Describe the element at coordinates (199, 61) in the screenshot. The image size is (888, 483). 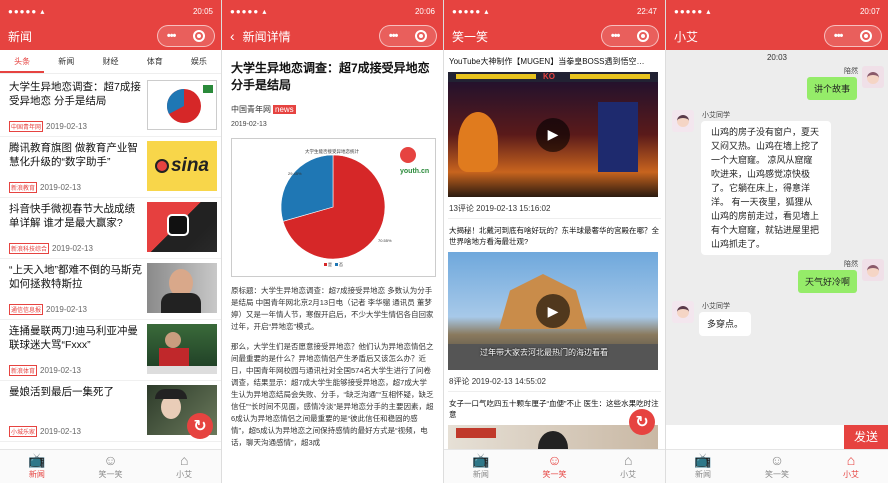
I see `tab-entertainment: 娱乐` at that location.